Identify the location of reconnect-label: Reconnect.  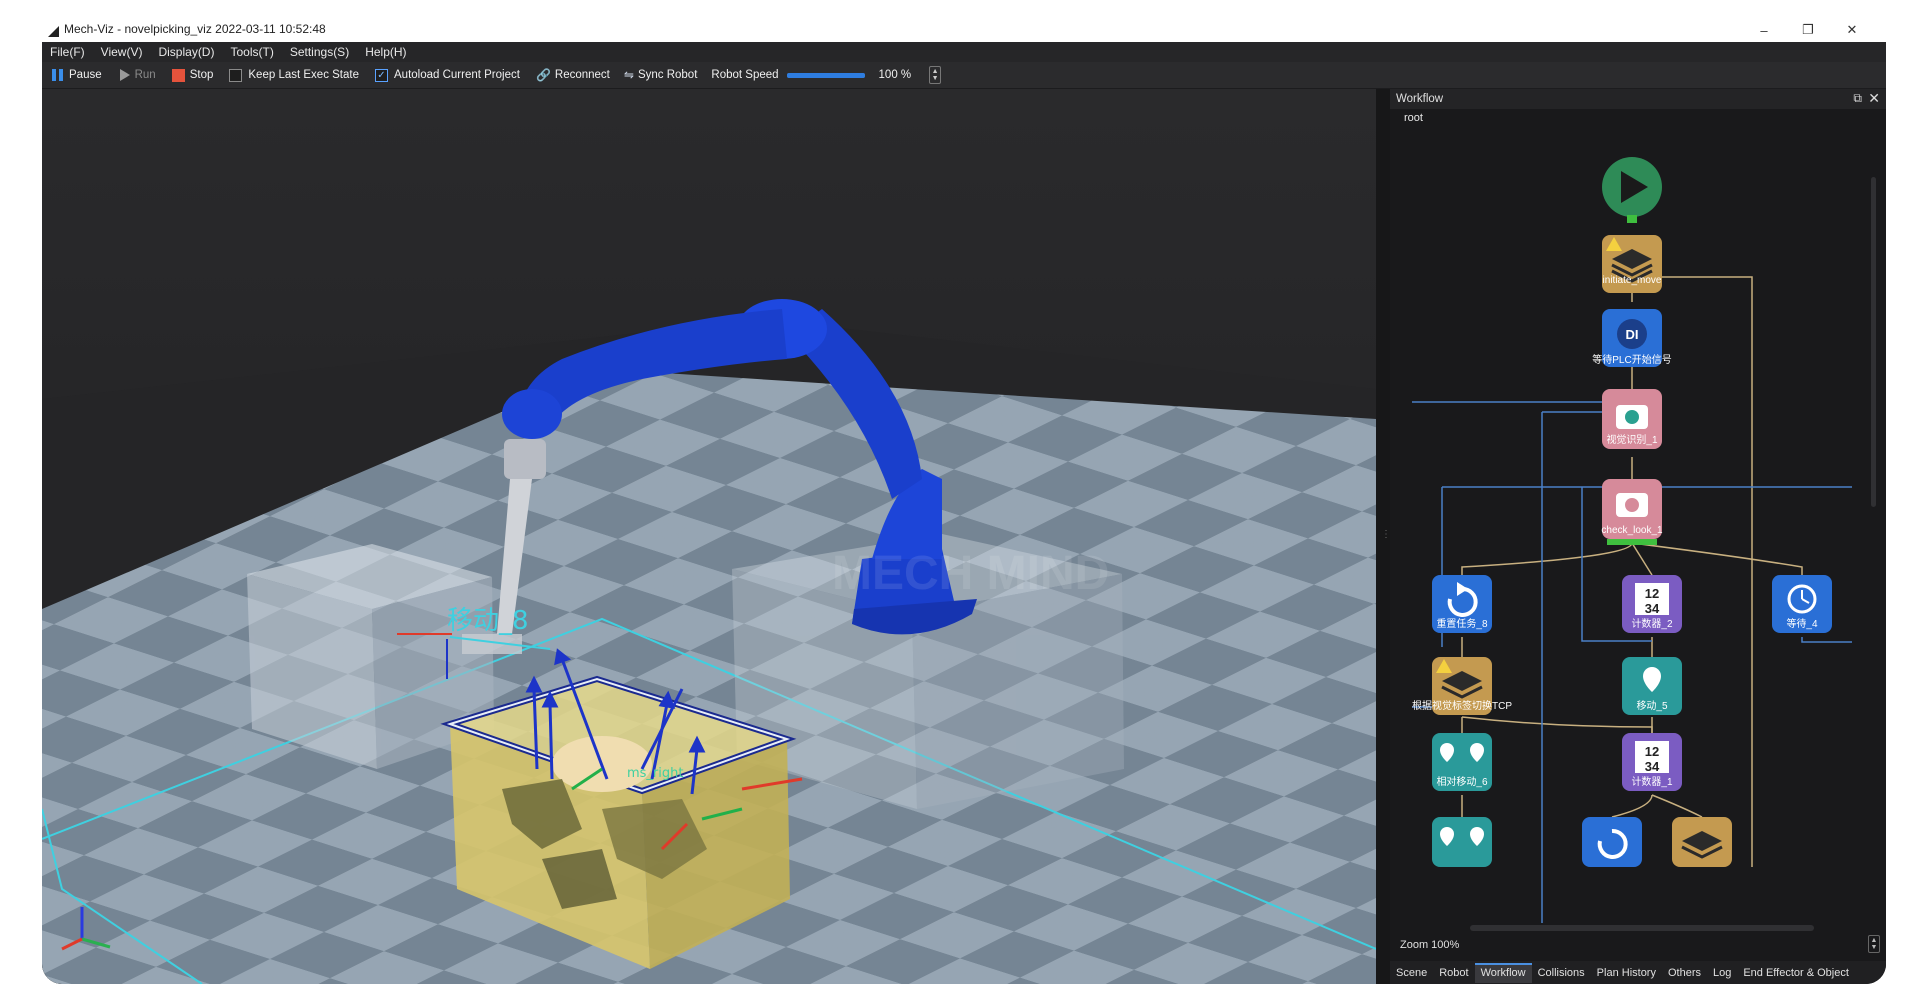
(582, 75).